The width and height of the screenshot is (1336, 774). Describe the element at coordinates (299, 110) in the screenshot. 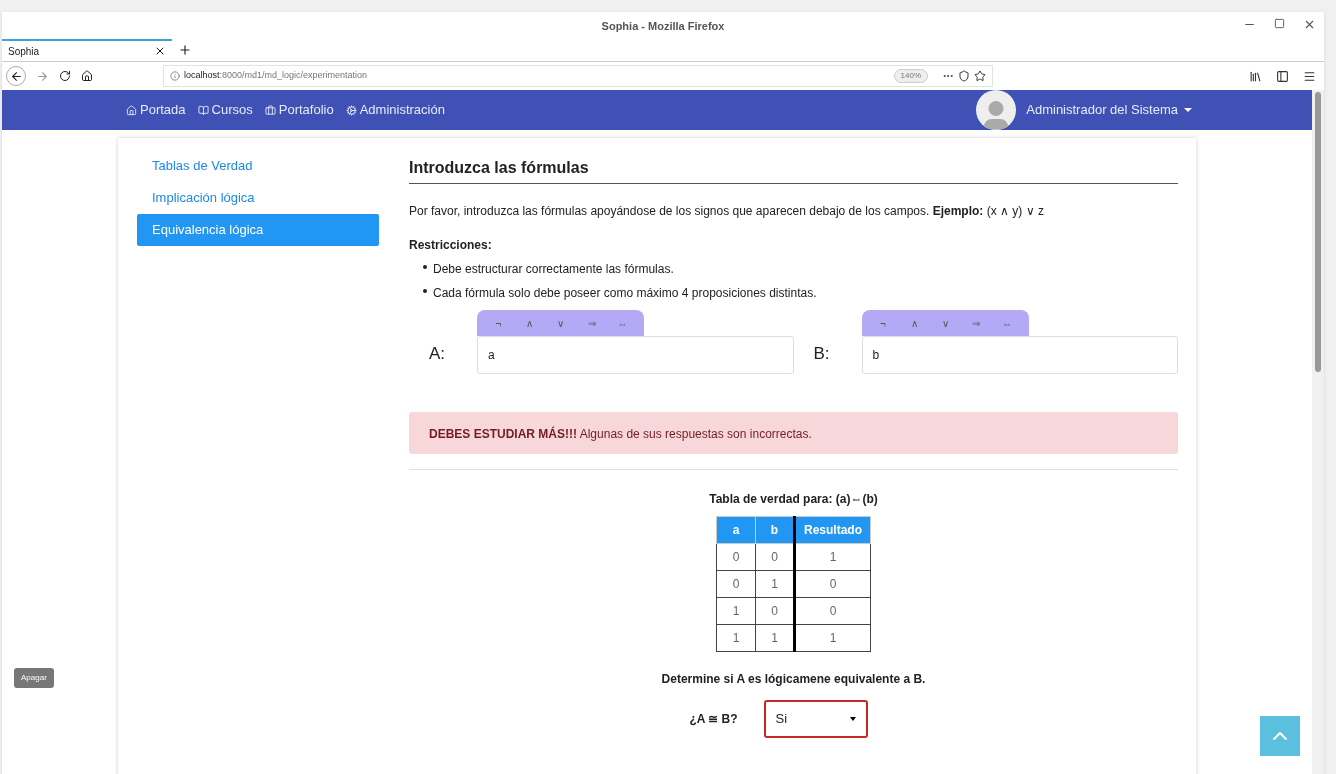

I see `nav-link: Portafolio` at that location.